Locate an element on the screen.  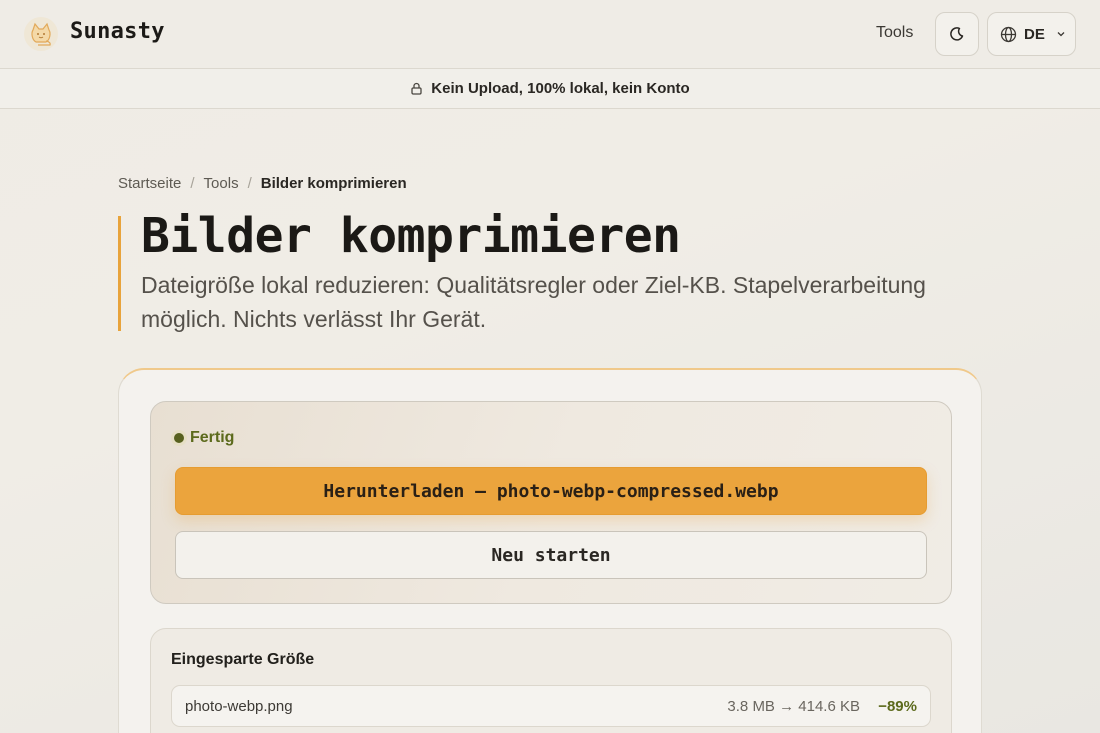
nav-tools-link: Tools is located at coordinates (894, 33).